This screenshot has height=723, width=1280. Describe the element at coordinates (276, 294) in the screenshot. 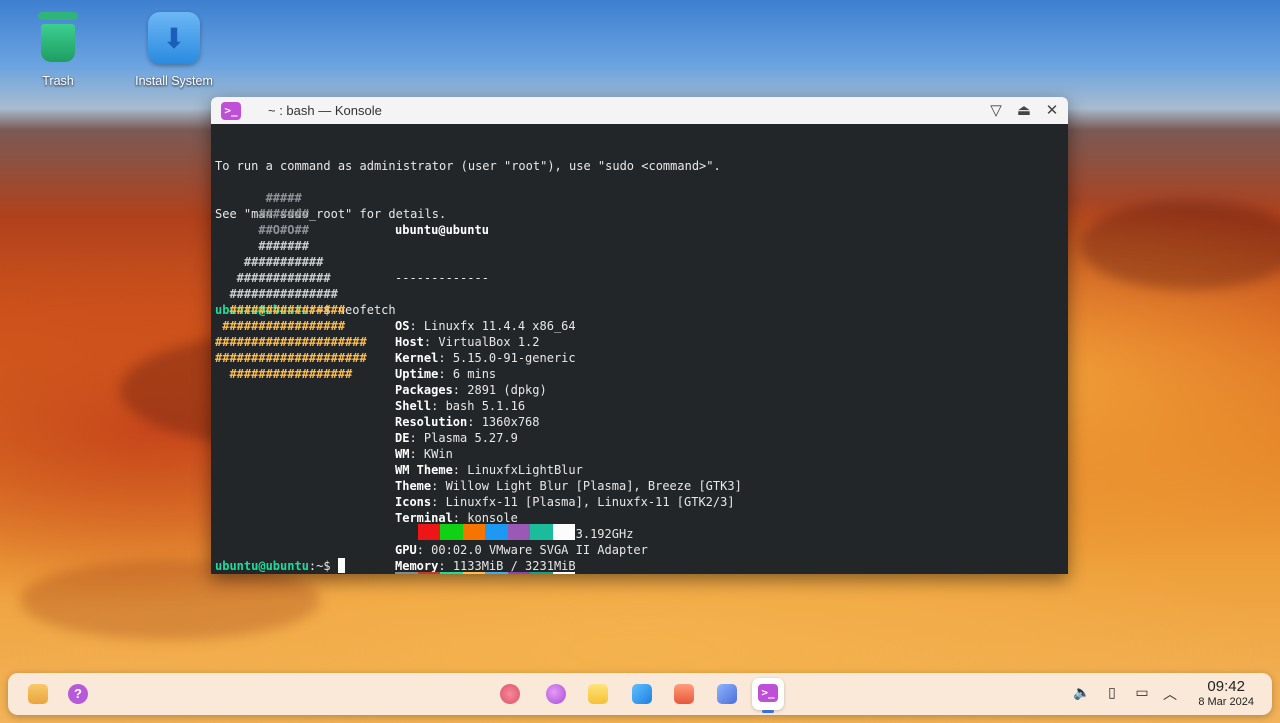

I see `logo-line: ###############` at that location.